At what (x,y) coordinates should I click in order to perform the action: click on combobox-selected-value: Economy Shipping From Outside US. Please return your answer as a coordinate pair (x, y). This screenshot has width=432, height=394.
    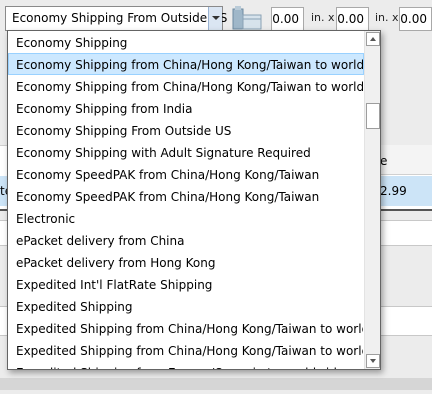
    Looking at the image, I should click on (120, 18).